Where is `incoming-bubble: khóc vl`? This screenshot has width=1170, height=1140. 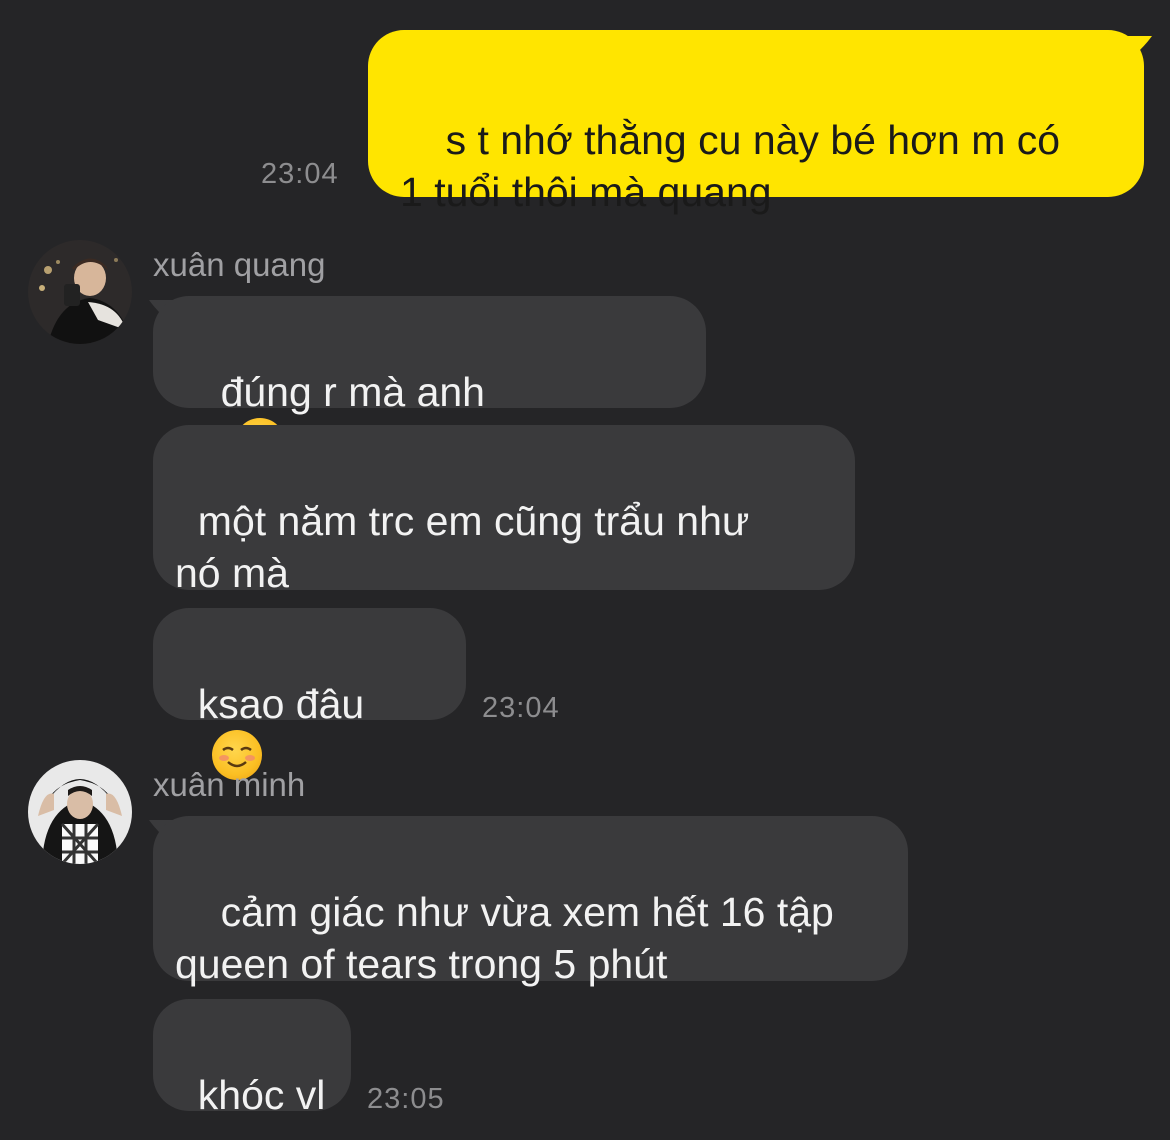 incoming-bubble: khóc vl is located at coordinates (252, 1058).